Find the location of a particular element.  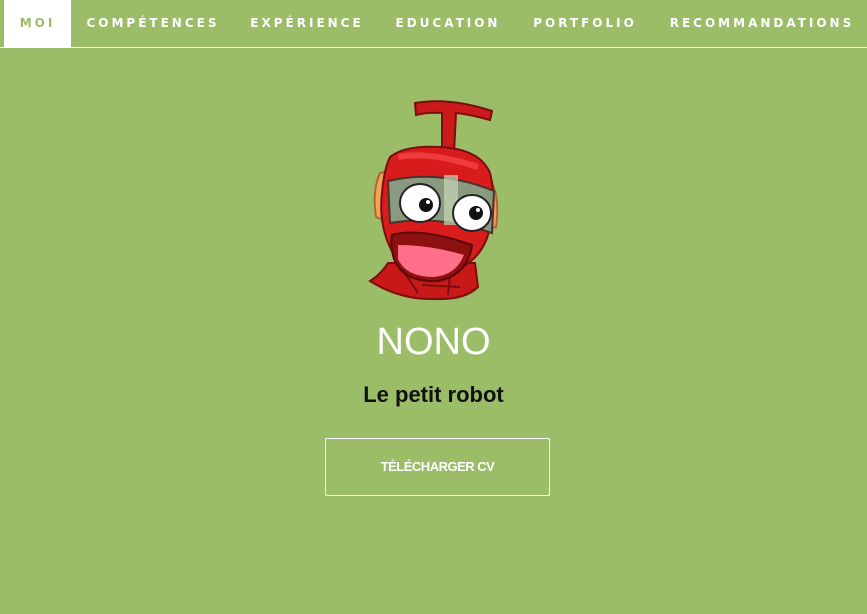

nav-item-competences: COMPÉTENCES is located at coordinates (153, 23).